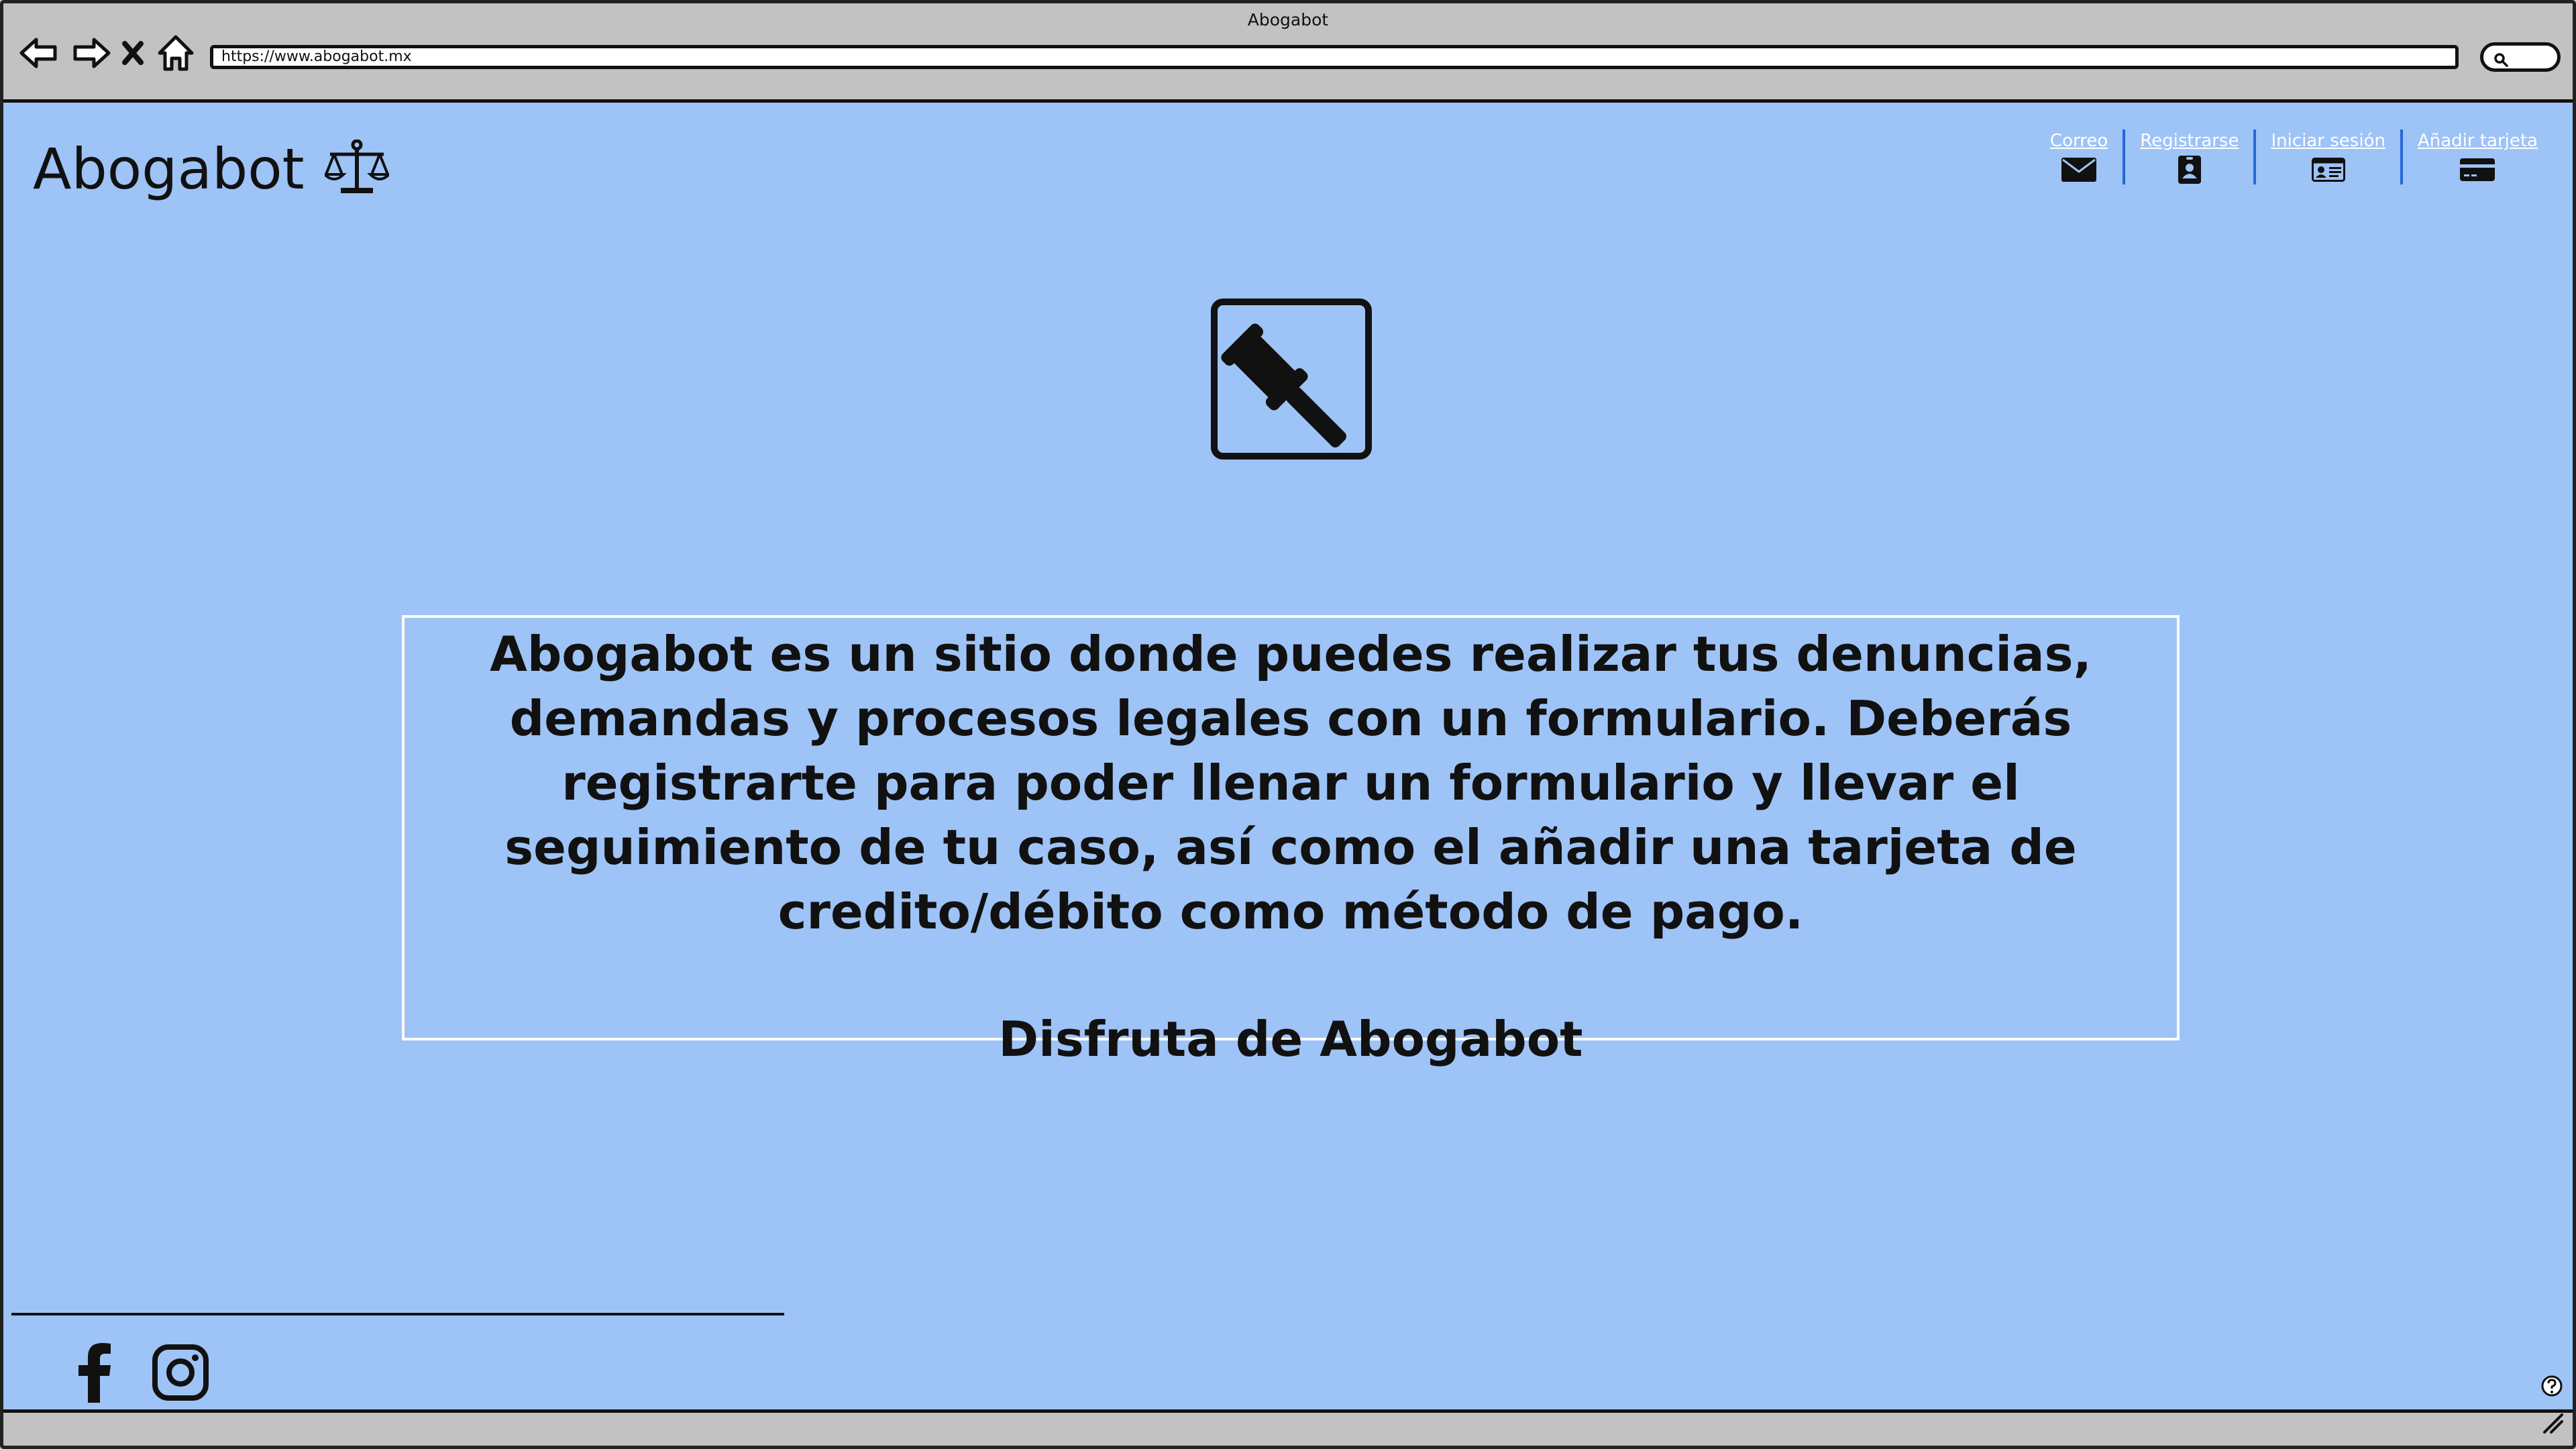 The height and width of the screenshot is (1449, 2576). I want to click on arrow-right-icon, so click(92, 53).